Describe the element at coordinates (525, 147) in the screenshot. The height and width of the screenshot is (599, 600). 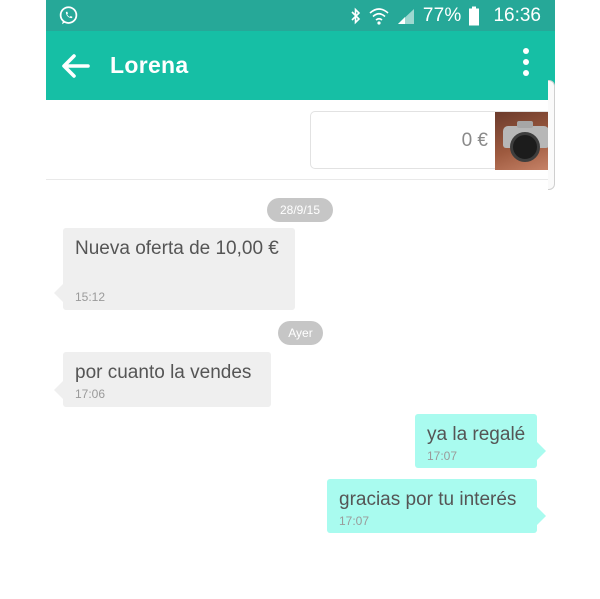
I see `camera-lens` at that location.